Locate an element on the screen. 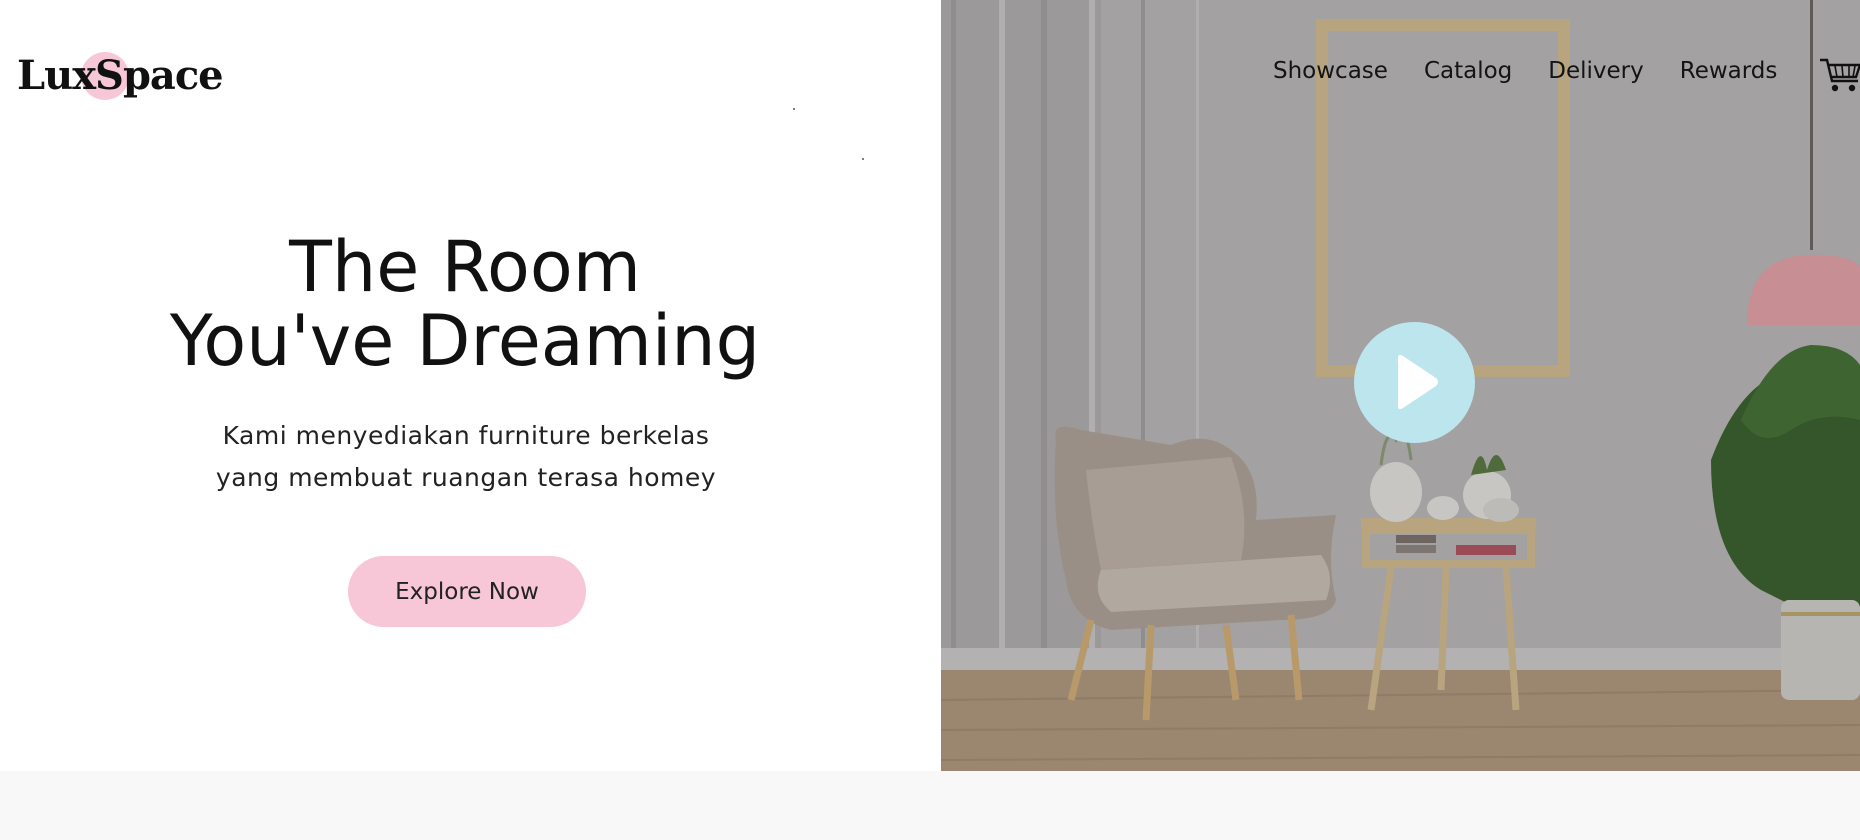 The image size is (1860, 840). shopping-cart-icon is located at coordinates (1839, 75).